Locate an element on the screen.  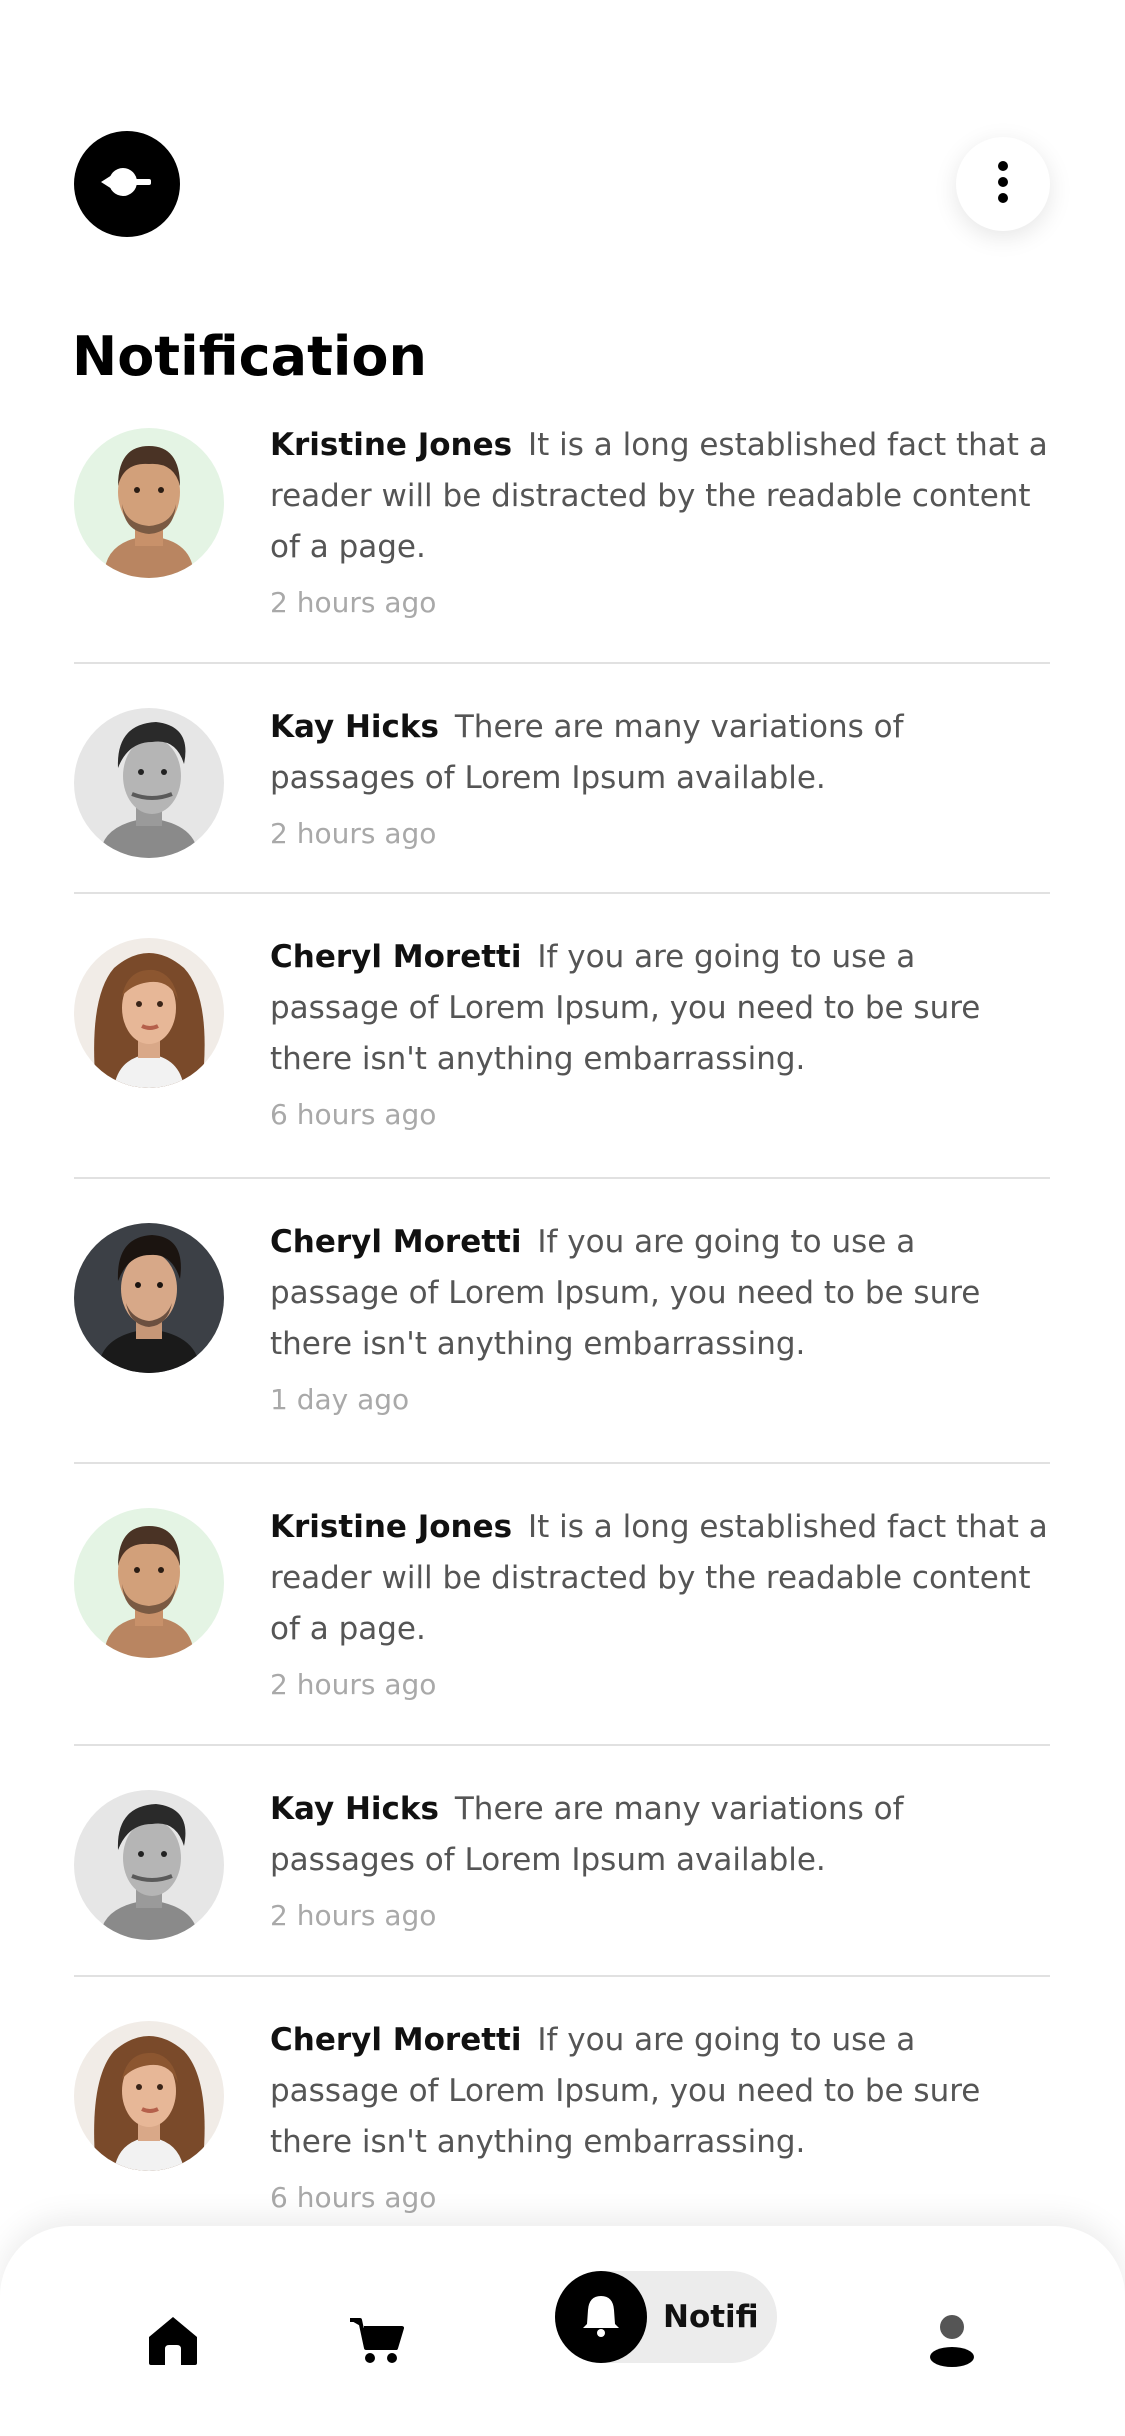
back-arrow-icon is located at coordinates (127, 184).